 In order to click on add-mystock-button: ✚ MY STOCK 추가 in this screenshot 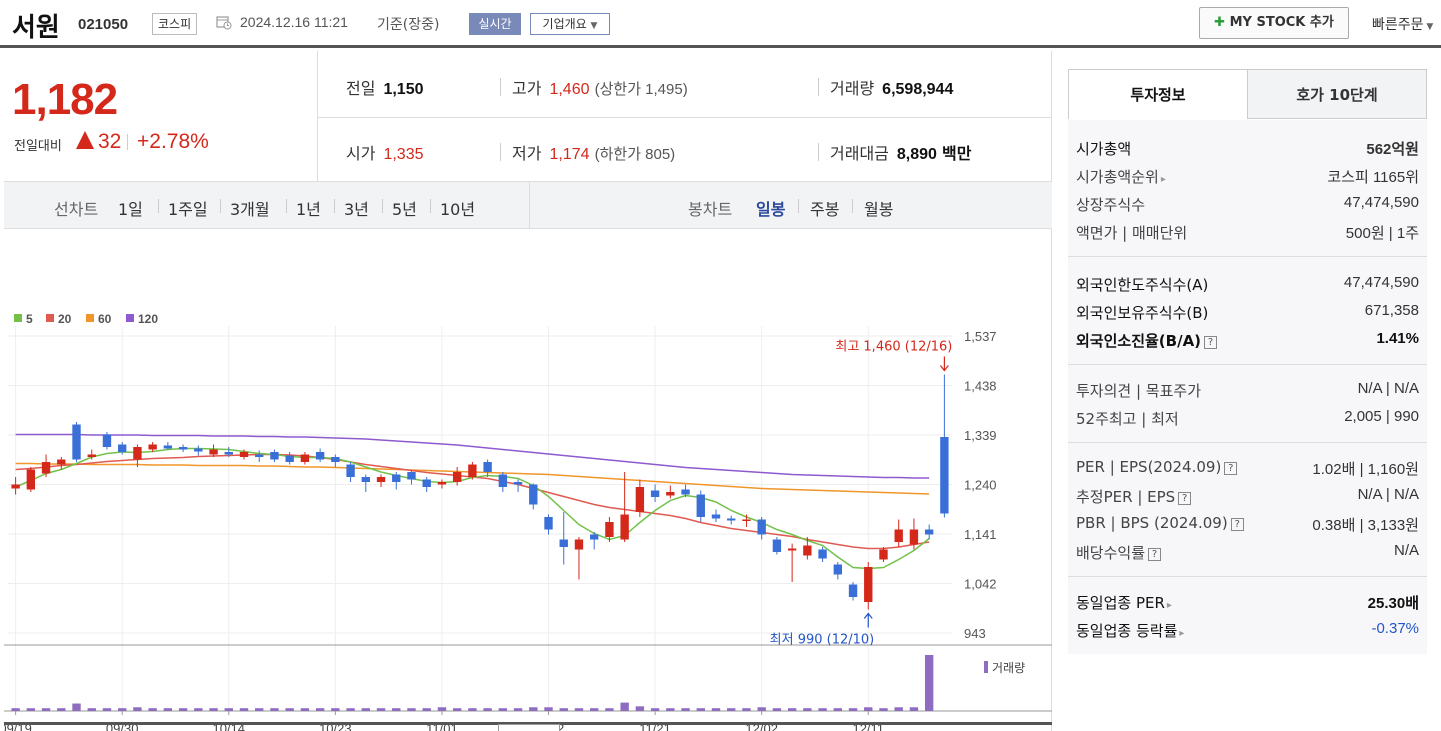, I will do `click(1274, 23)`.